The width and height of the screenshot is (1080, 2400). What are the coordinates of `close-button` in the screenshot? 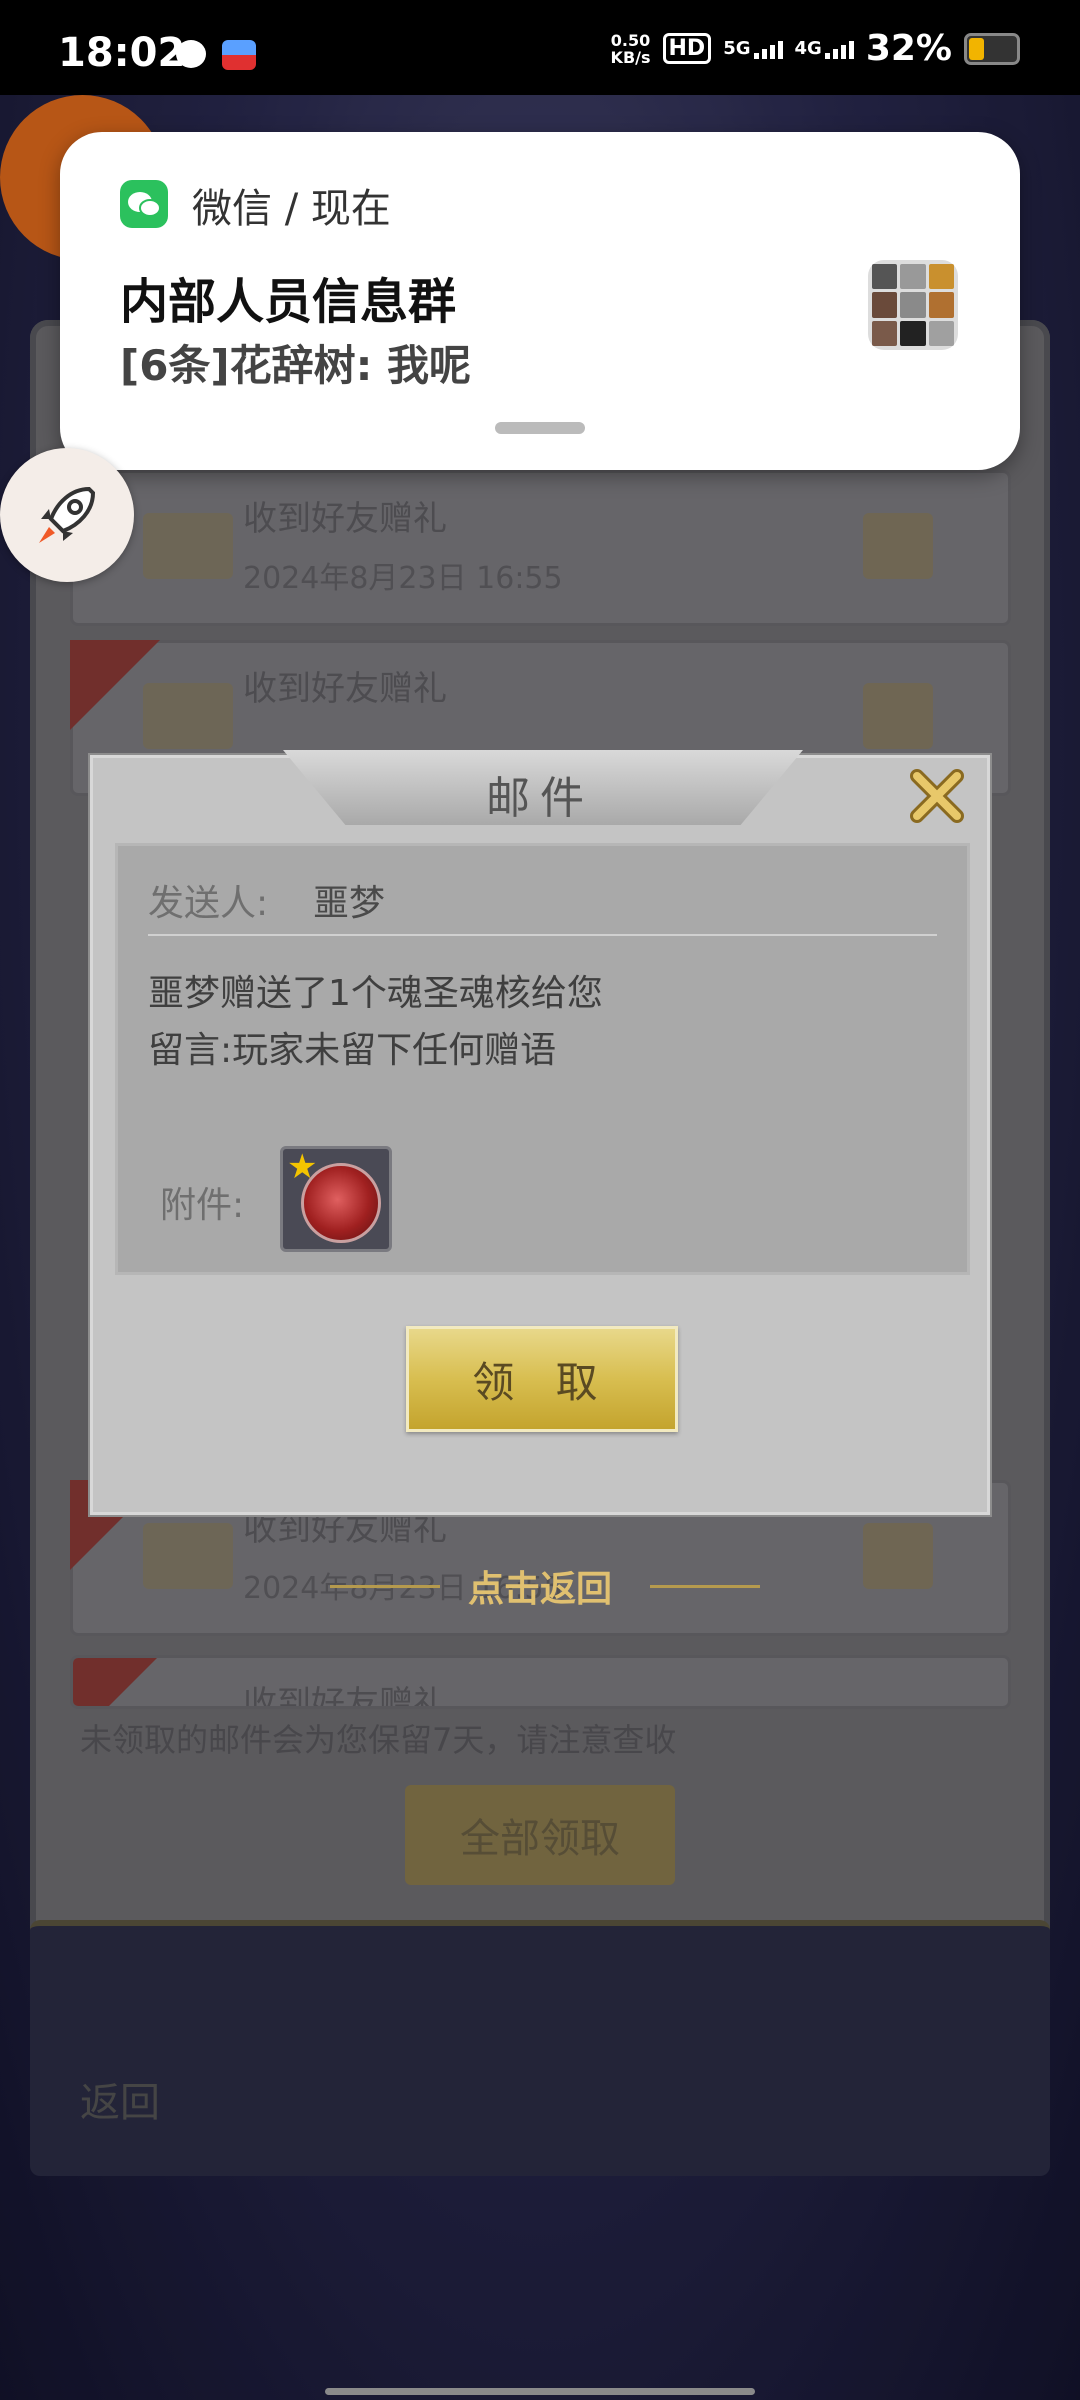 It's located at (937, 796).